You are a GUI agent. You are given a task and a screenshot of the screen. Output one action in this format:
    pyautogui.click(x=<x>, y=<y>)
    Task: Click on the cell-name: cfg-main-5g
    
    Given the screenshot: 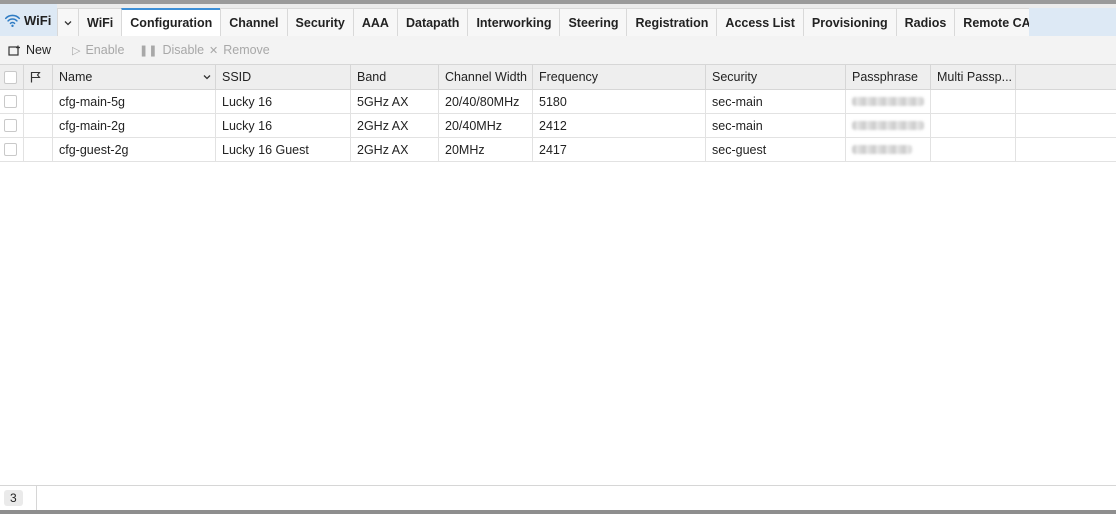 What is the action you would take?
    pyautogui.click(x=134, y=101)
    